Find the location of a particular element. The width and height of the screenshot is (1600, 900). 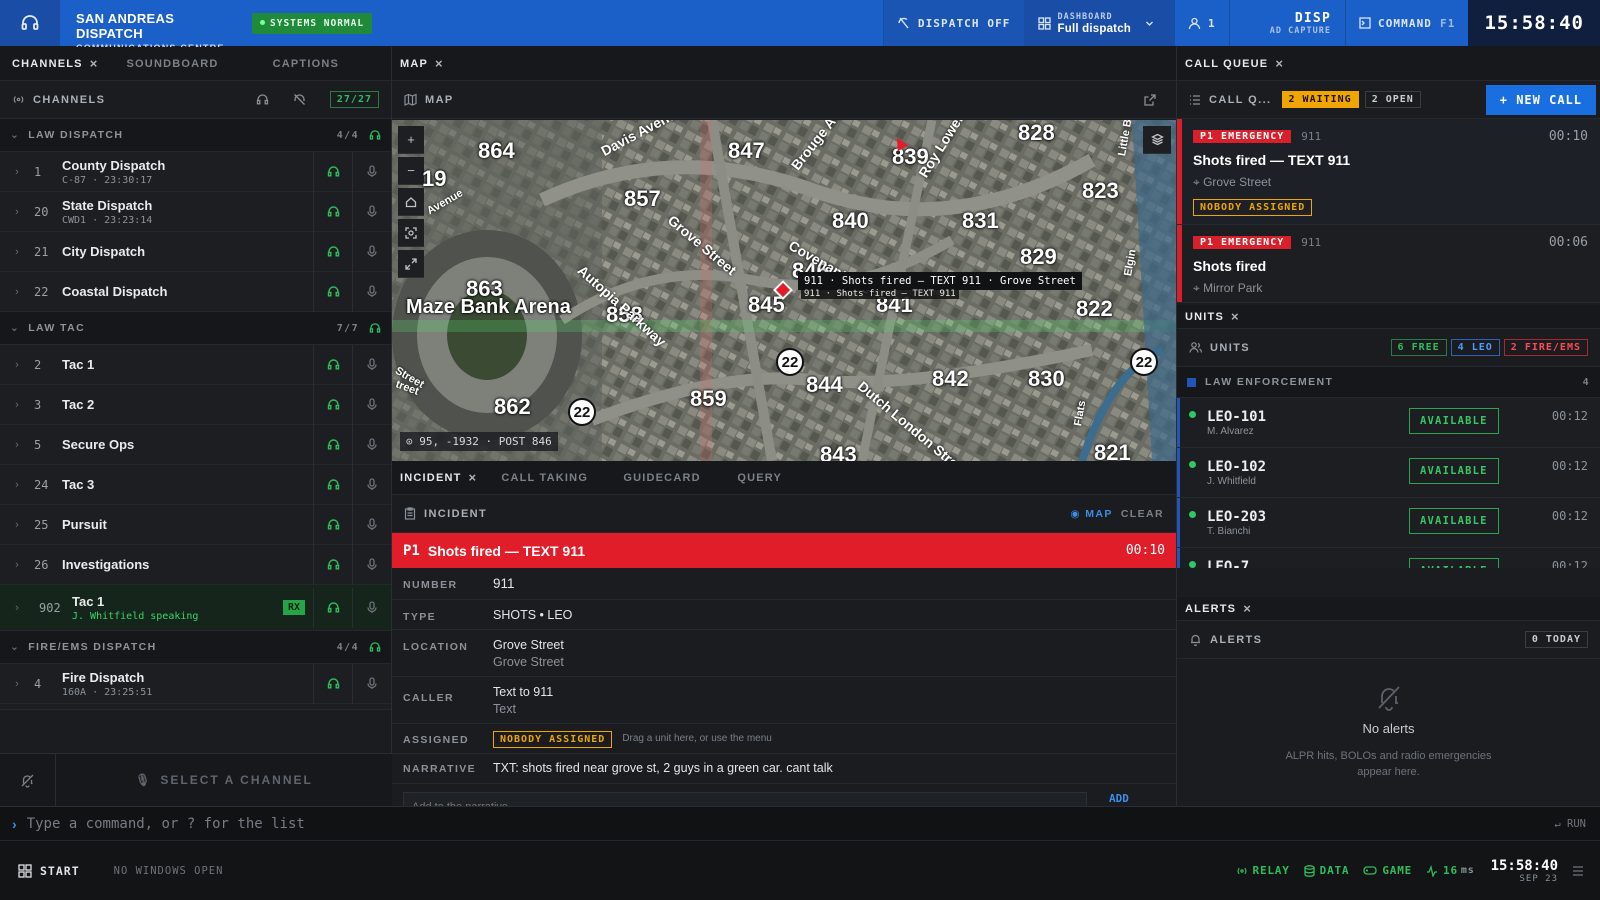

field-value: 911 is located at coordinates (829, 583).